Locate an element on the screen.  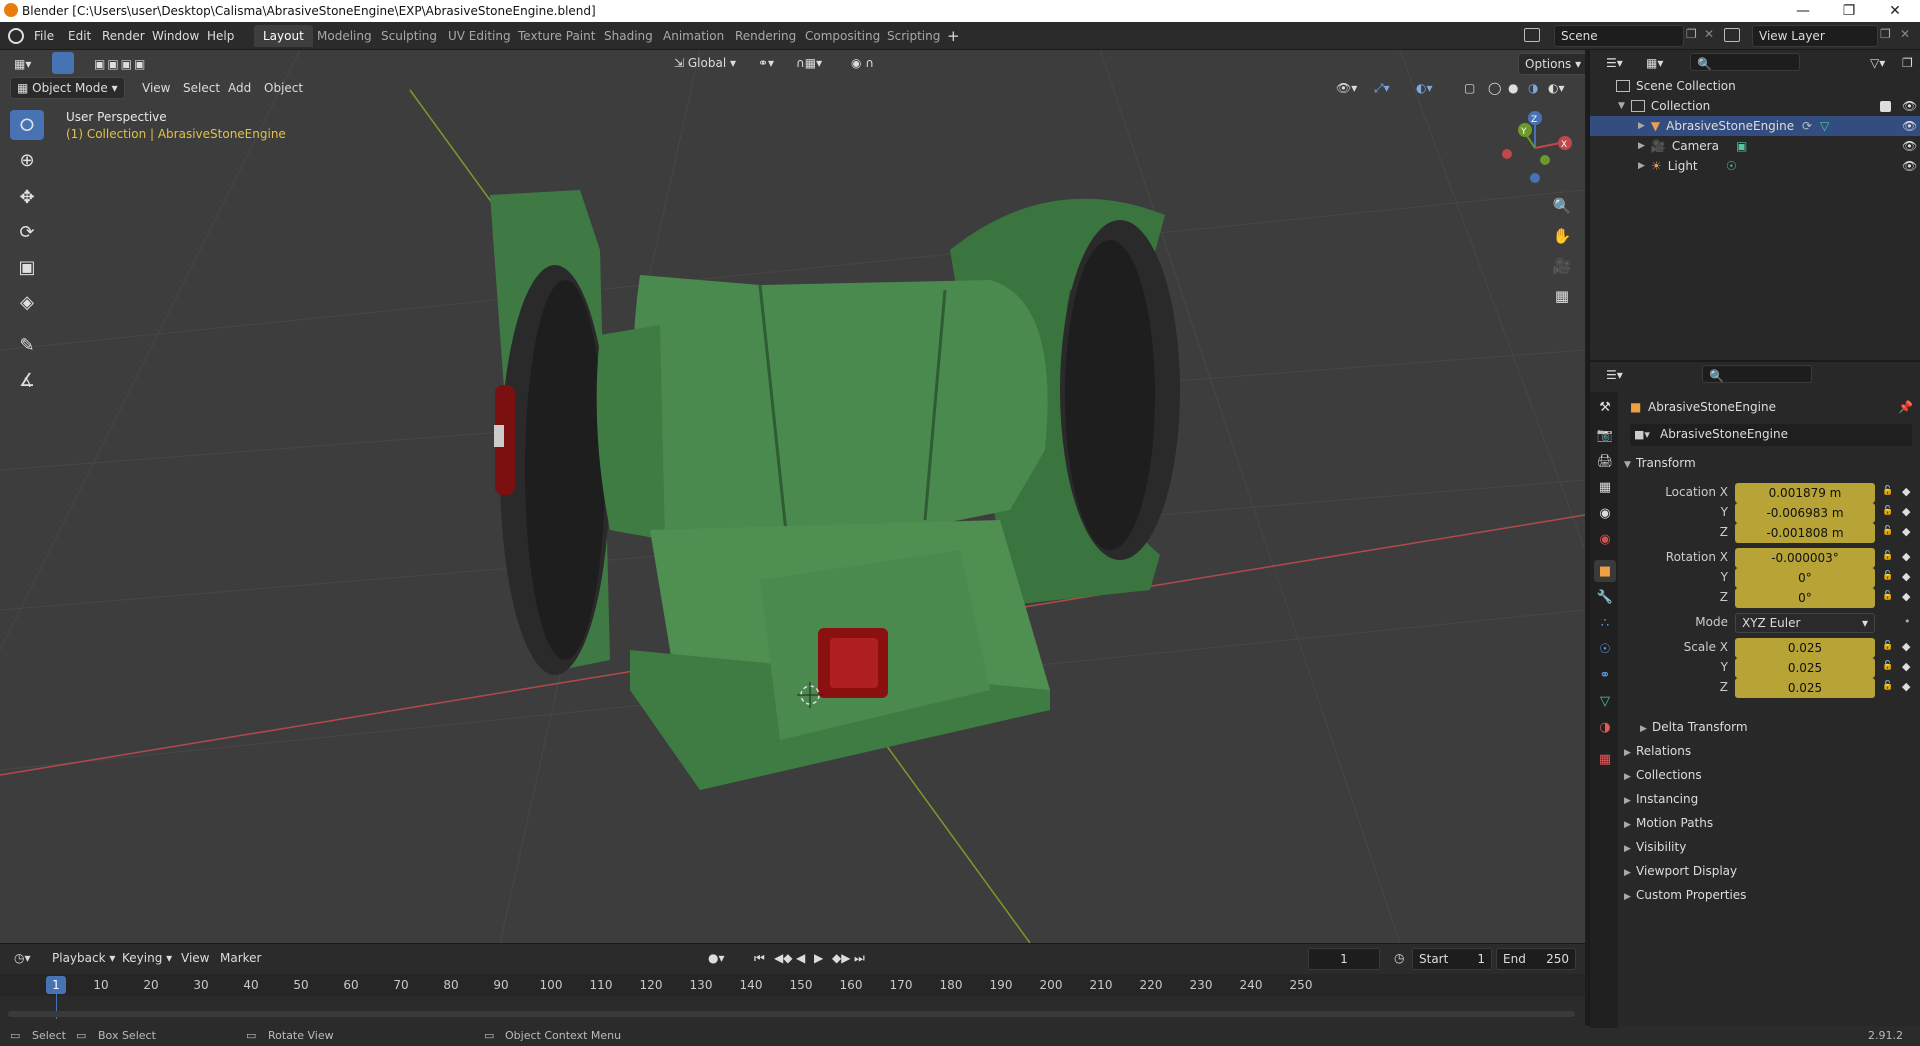
texture-tab-icon: ▦ is located at coordinates (1605, 759).